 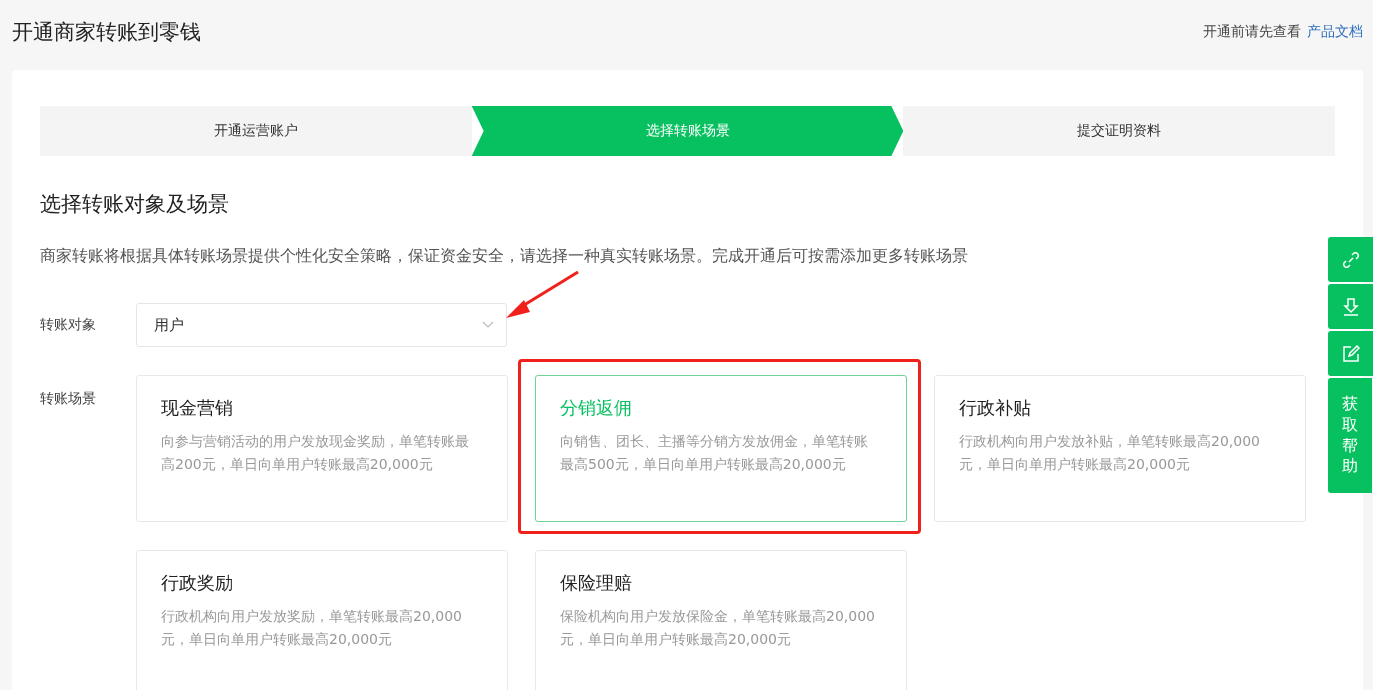 What do you see at coordinates (596, 408) in the screenshot?
I see `scene-title: 分销返佣` at bounding box center [596, 408].